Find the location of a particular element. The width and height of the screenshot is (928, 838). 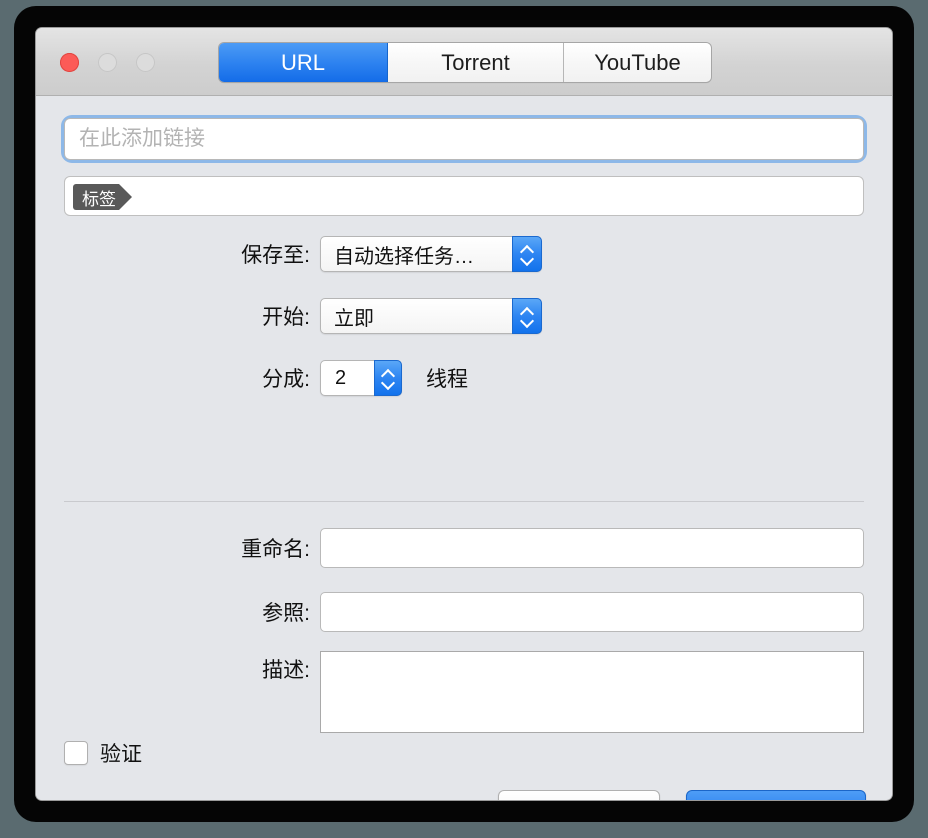

tab-torrent: Torrent is located at coordinates (476, 62).